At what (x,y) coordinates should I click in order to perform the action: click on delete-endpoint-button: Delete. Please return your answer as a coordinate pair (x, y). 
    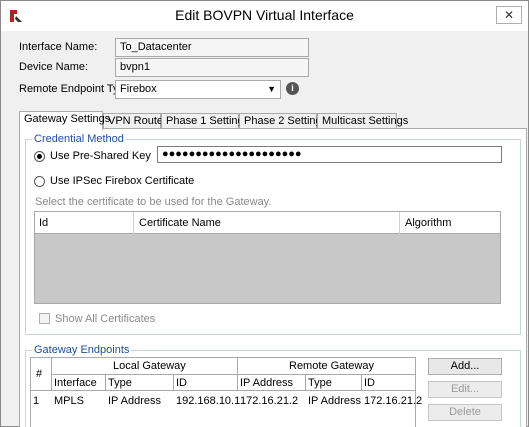
    Looking at the image, I should click on (465, 412).